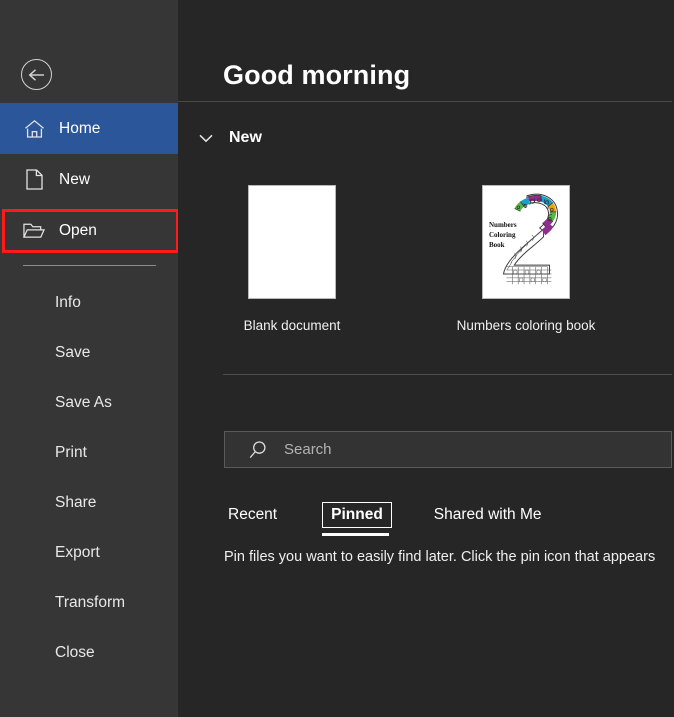 This screenshot has height=717, width=674. I want to click on sidebar-item-open: Open, so click(89, 230).